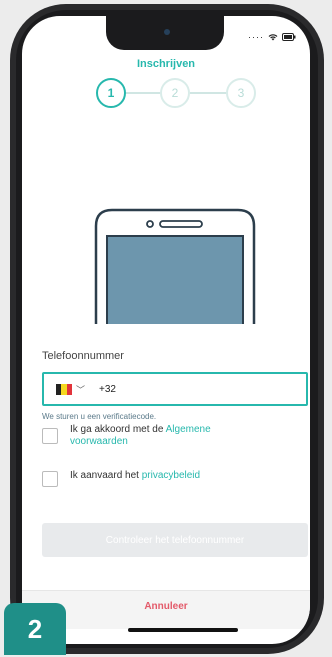 Image resolution: width=332 pixels, height=657 pixels. Describe the element at coordinates (289, 37) in the screenshot. I see `battery-icon` at that location.